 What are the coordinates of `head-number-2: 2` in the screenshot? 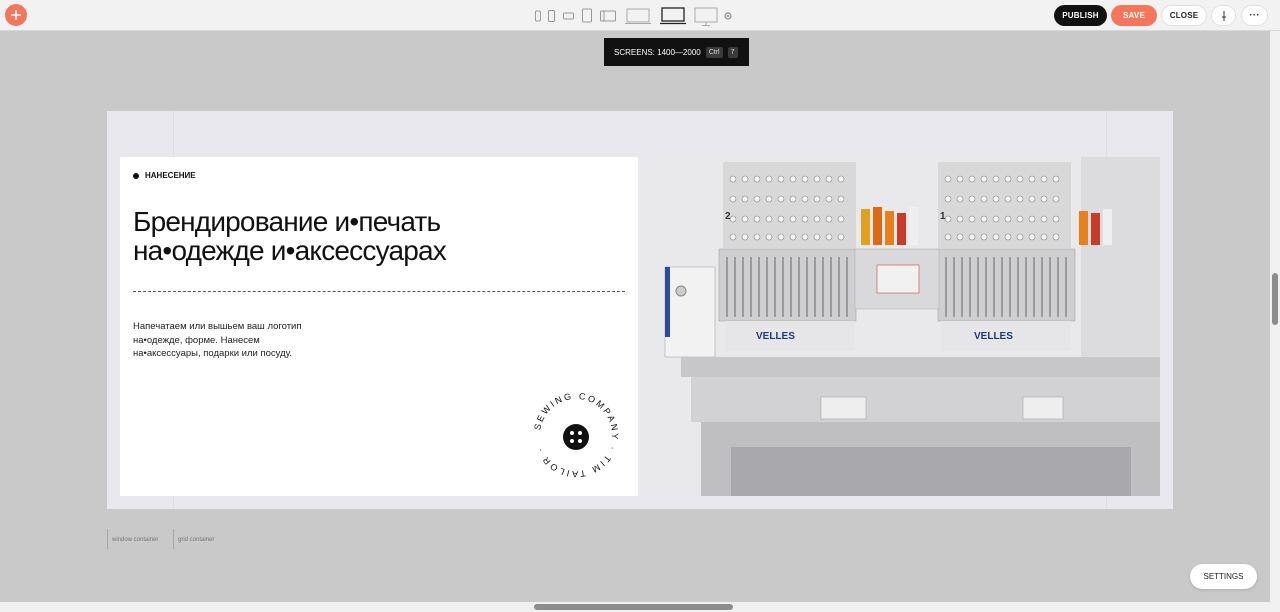 It's located at (728, 216).